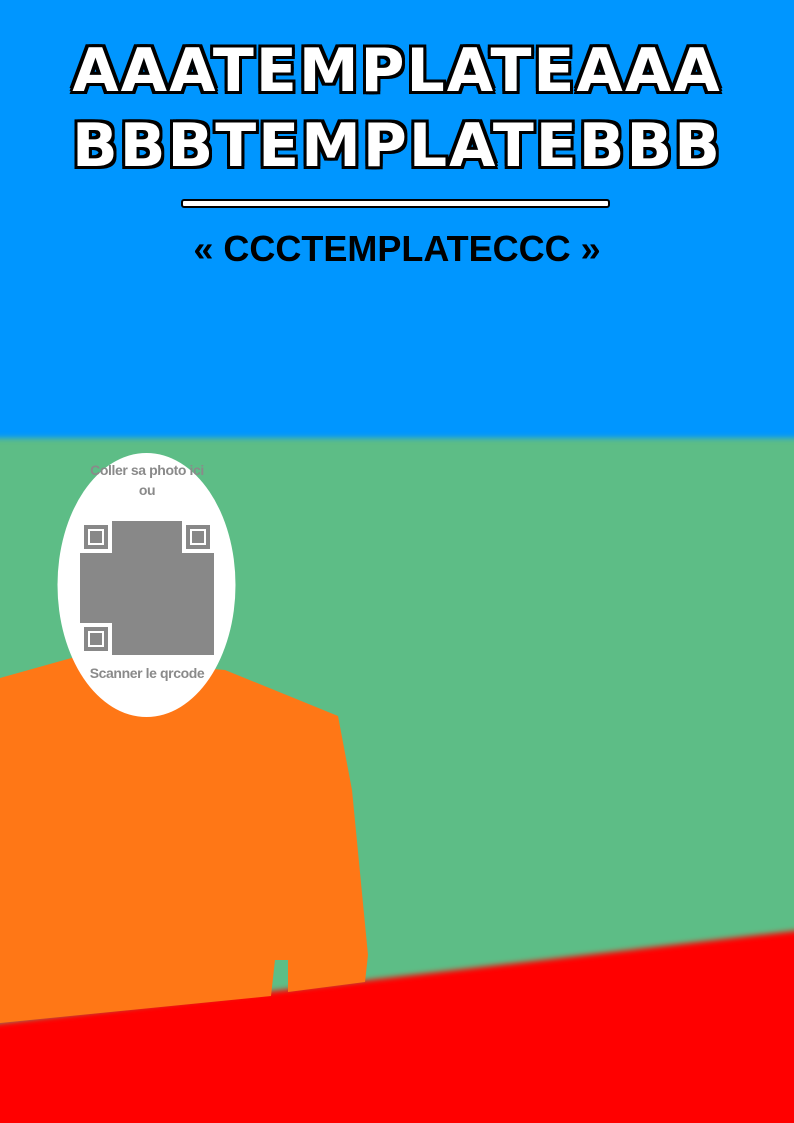 Image resolution: width=794 pixels, height=1123 pixels. I want to click on subtitle: « CCCTEMPLATECCC », so click(397, 248).